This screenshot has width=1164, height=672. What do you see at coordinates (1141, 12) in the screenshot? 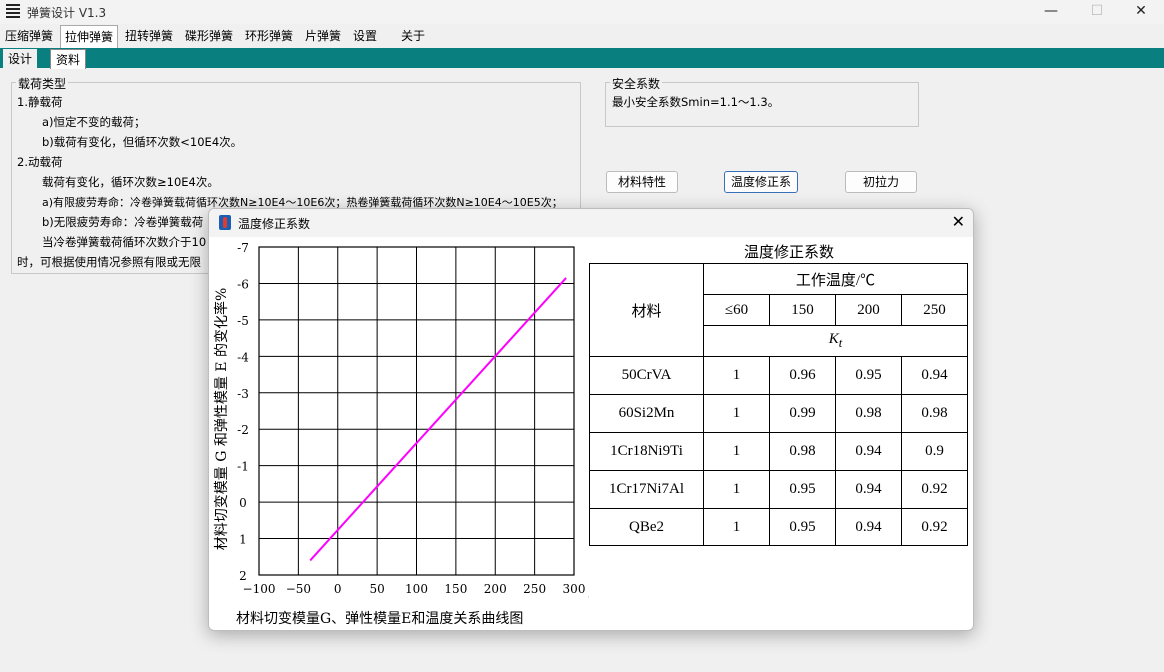
I see `close-button: ✕` at bounding box center [1141, 12].